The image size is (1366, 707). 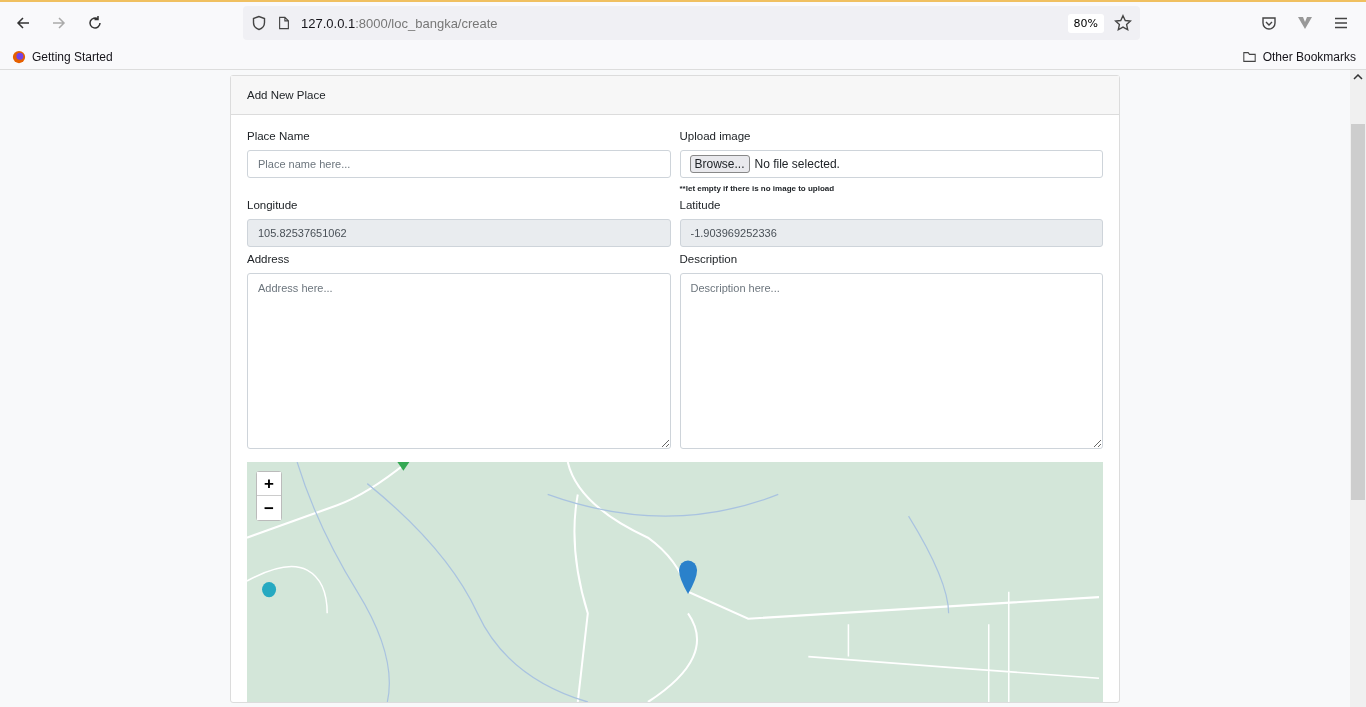 What do you see at coordinates (62, 56) in the screenshot?
I see `bookmark-item: Getting Started` at bounding box center [62, 56].